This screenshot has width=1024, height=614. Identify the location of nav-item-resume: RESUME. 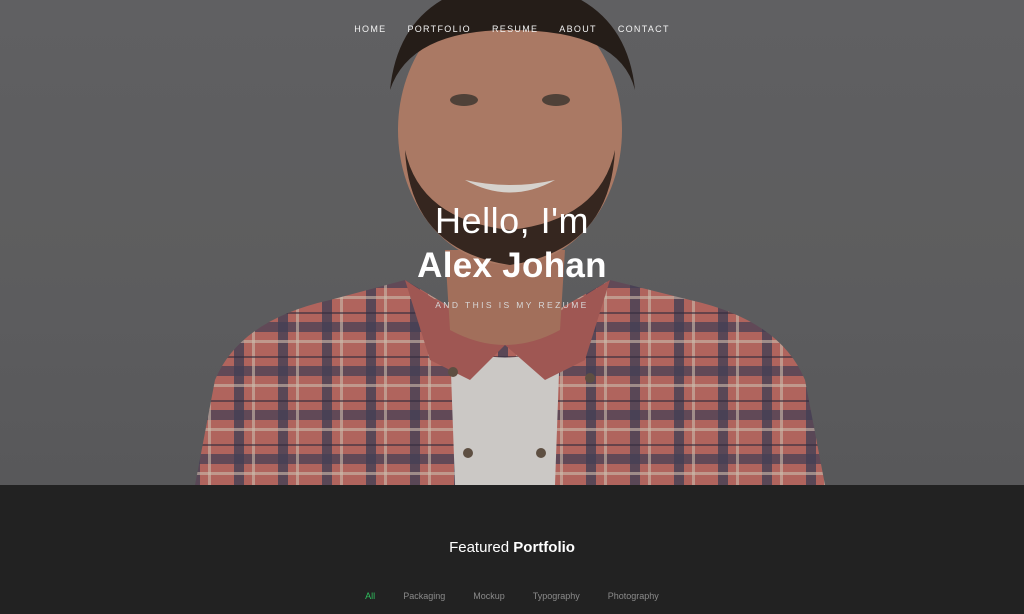
(515, 29).